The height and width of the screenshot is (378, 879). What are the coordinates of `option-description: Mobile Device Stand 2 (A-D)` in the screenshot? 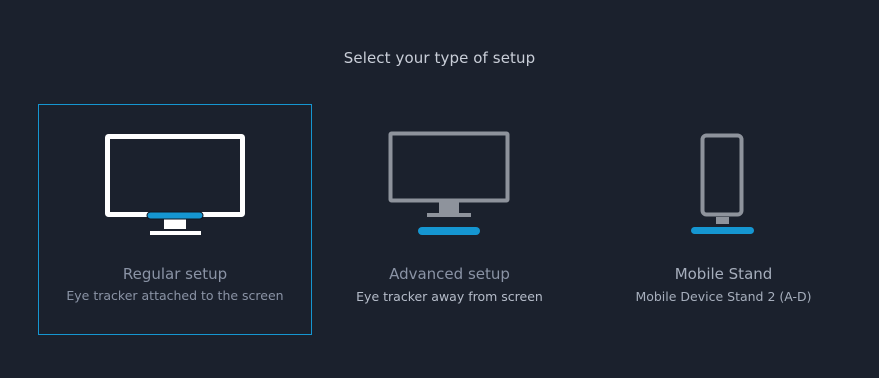 It's located at (723, 296).